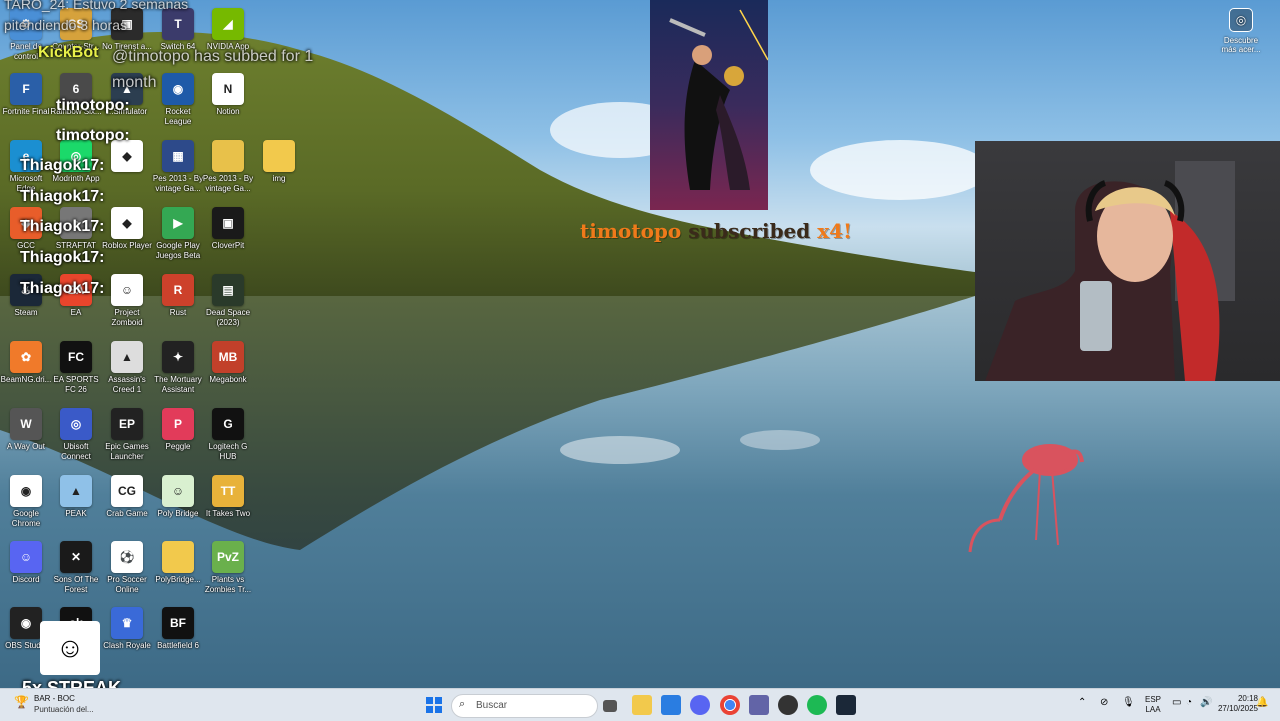 This screenshot has height=721, width=1280. What do you see at coordinates (76, 178) in the screenshot?
I see `desktop-icon-label: Modrinth App` at bounding box center [76, 178].